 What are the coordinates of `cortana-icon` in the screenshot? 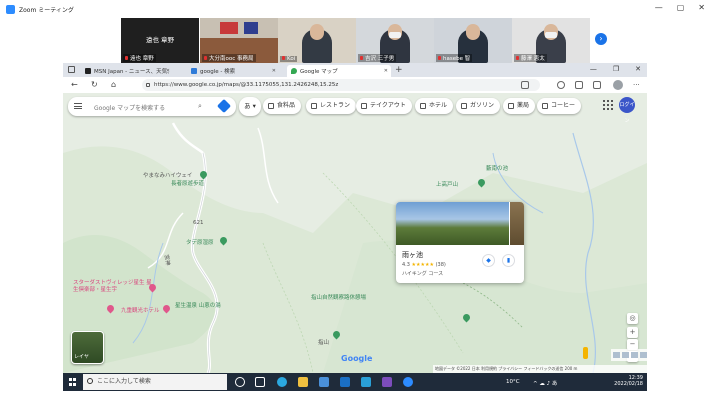 It's located at (240, 382).